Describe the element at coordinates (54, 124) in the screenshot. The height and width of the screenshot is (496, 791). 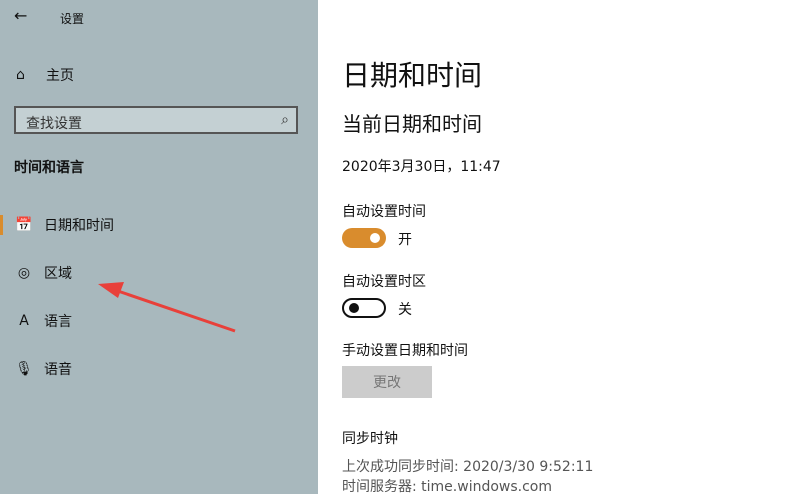
I see `search-placeholder: 查找设置` at that location.